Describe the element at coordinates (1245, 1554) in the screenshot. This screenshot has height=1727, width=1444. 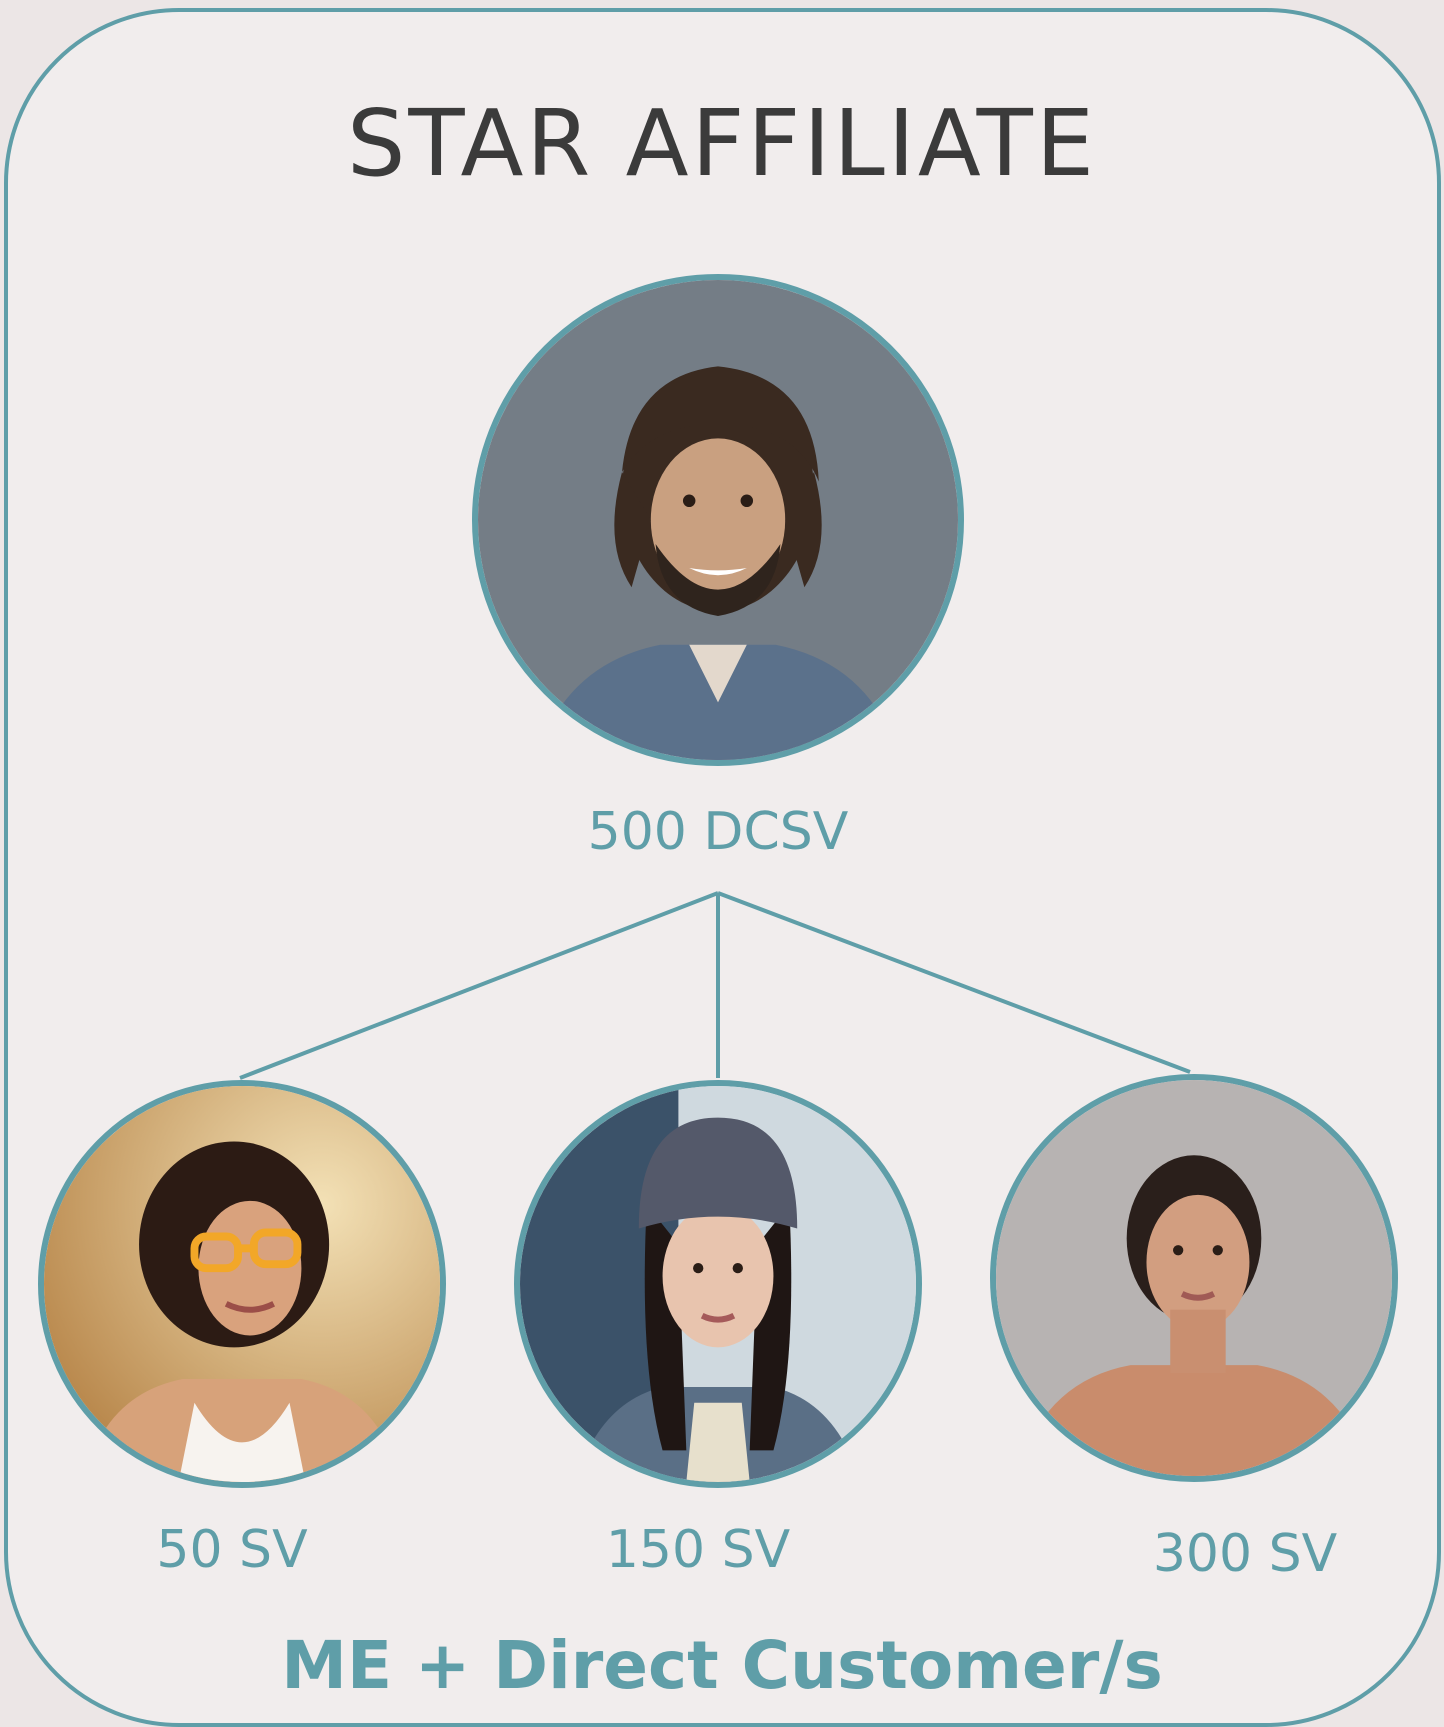
I see `right-value-label: 300 SV` at that location.